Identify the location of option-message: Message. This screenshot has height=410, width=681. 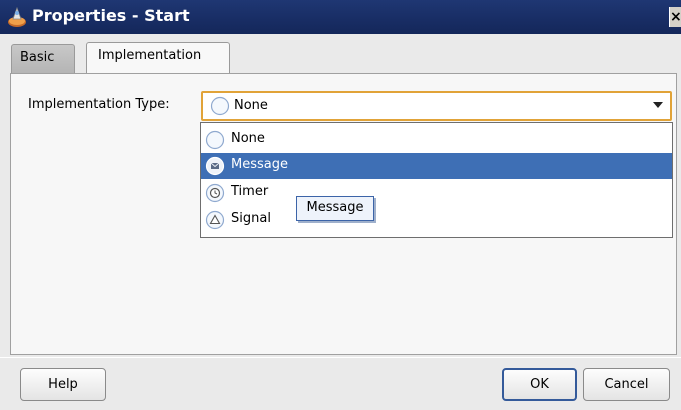
(436, 166).